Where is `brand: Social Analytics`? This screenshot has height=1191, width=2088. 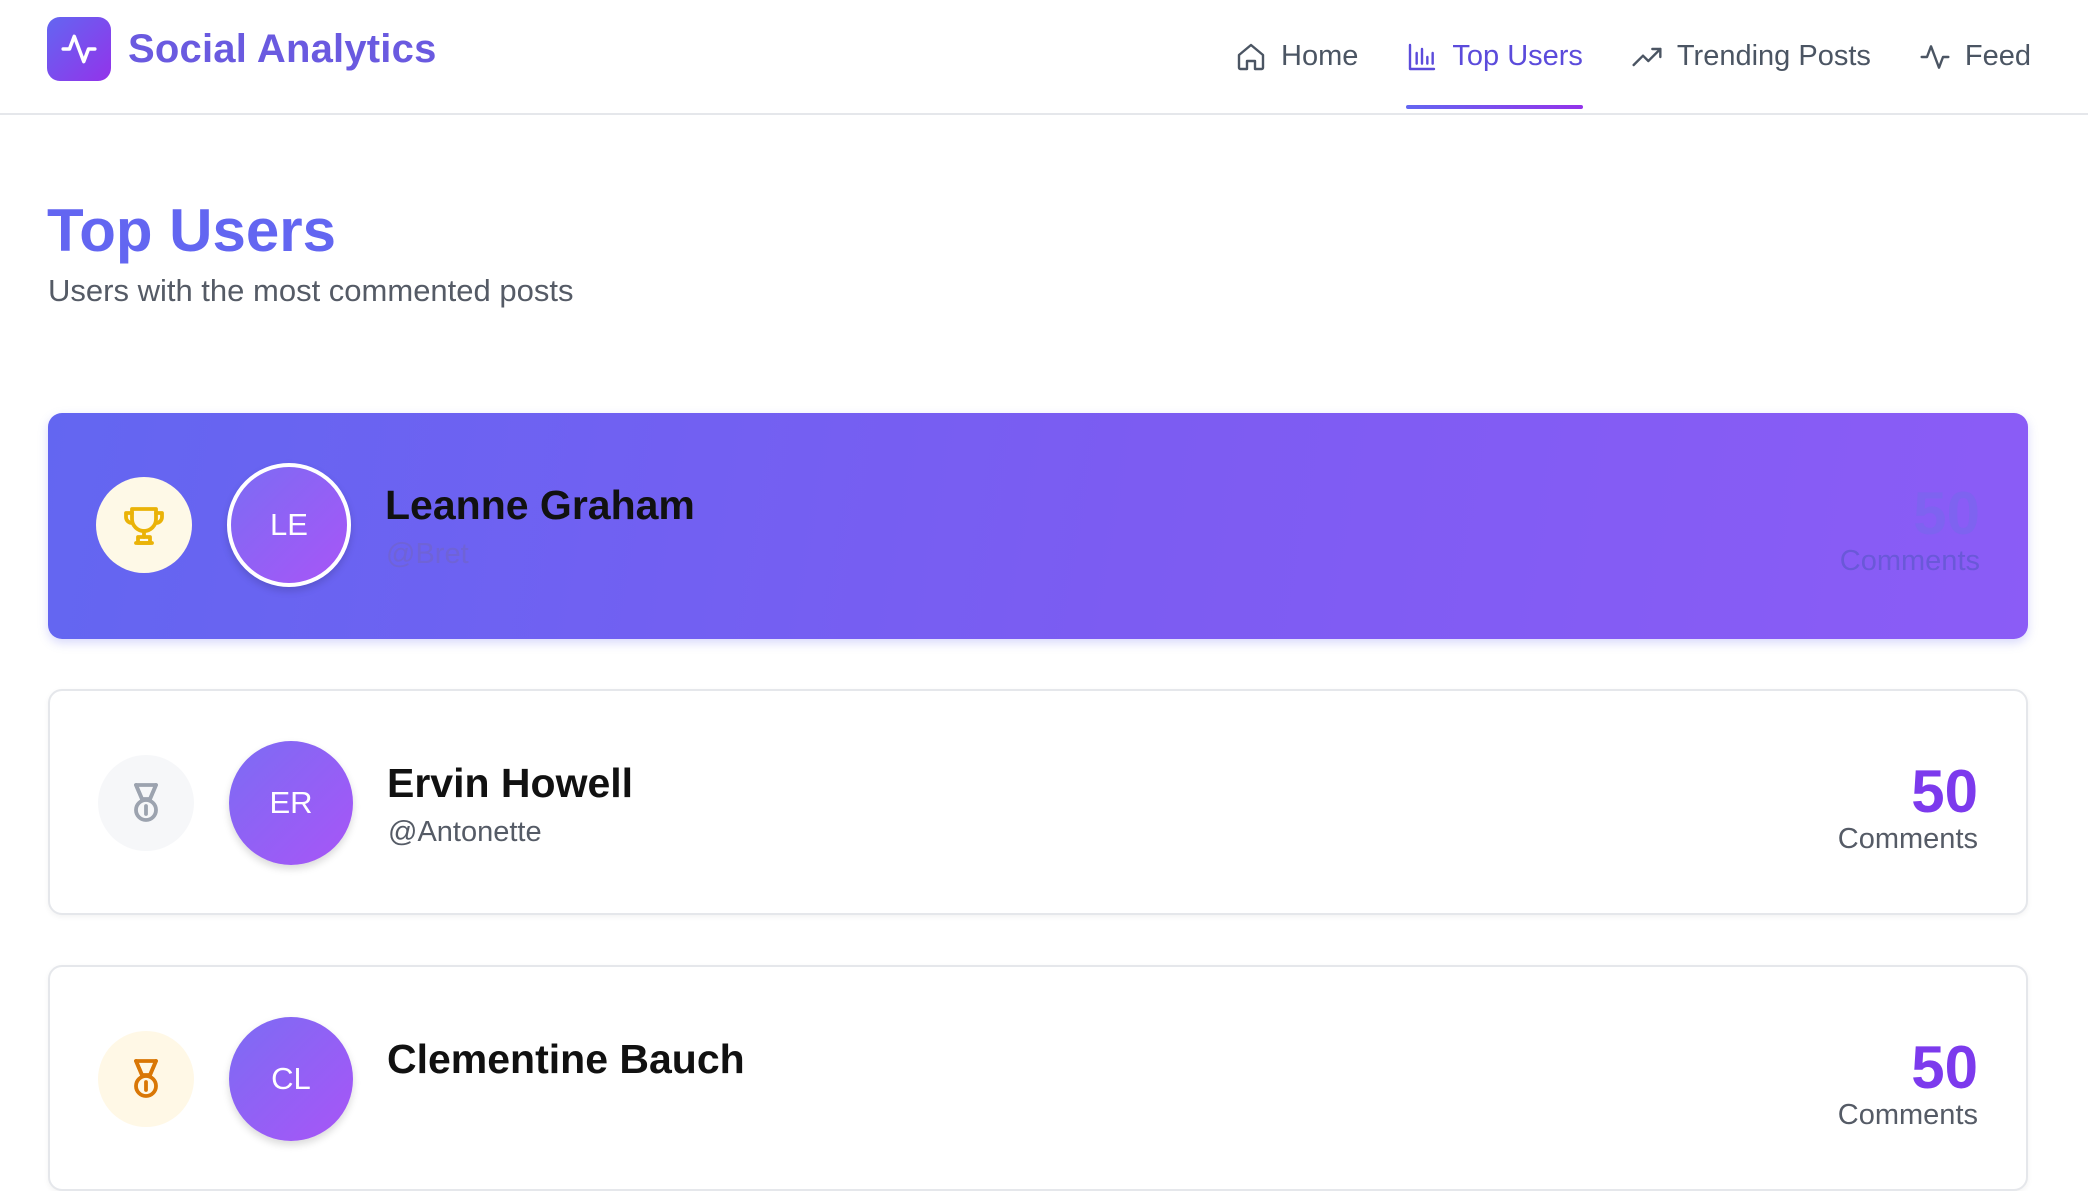 brand: Social Analytics is located at coordinates (242, 49).